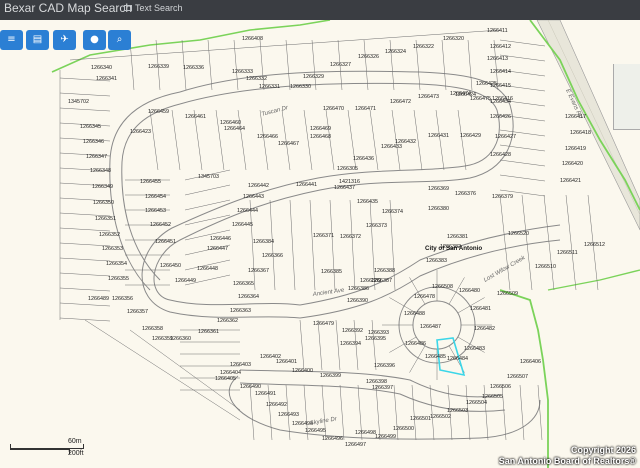 Image resolution: width=640 pixels, height=468 pixels. What do you see at coordinates (376, 226) in the screenshot?
I see `parcel-label: 1266373` at bounding box center [376, 226].